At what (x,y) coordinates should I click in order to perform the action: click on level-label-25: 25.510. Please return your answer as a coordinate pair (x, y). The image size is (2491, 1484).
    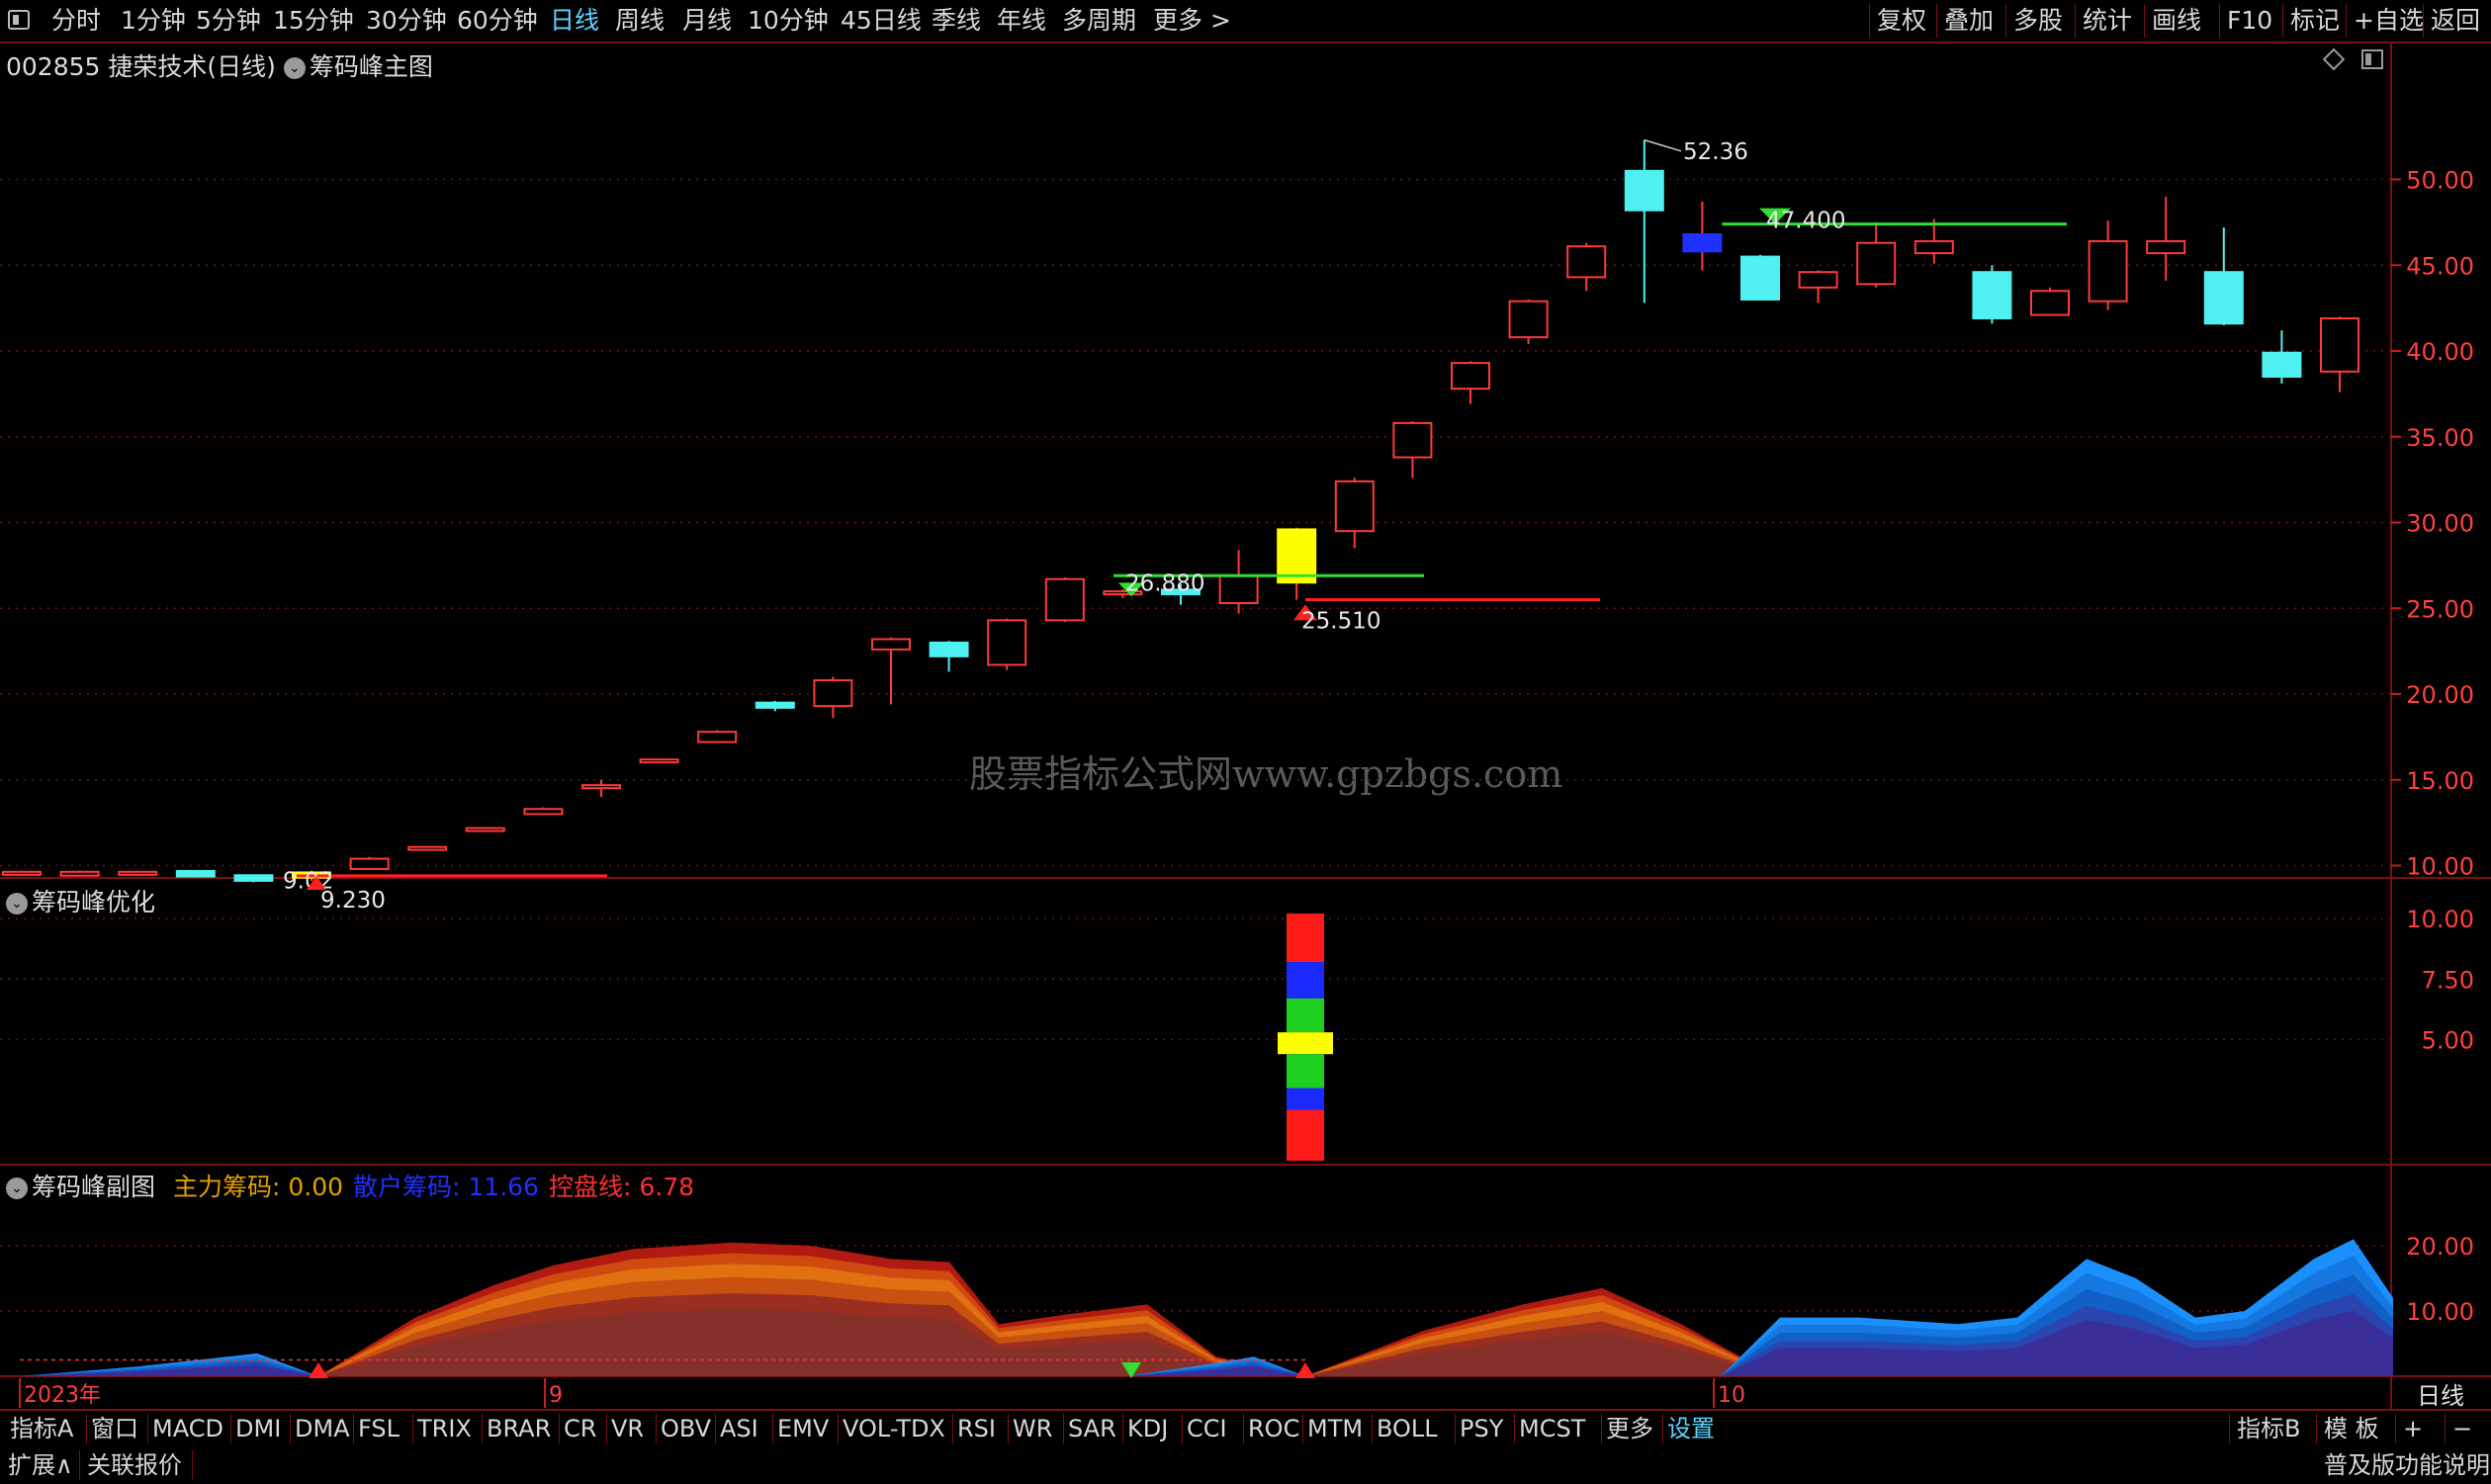
    Looking at the image, I should click on (1340, 621).